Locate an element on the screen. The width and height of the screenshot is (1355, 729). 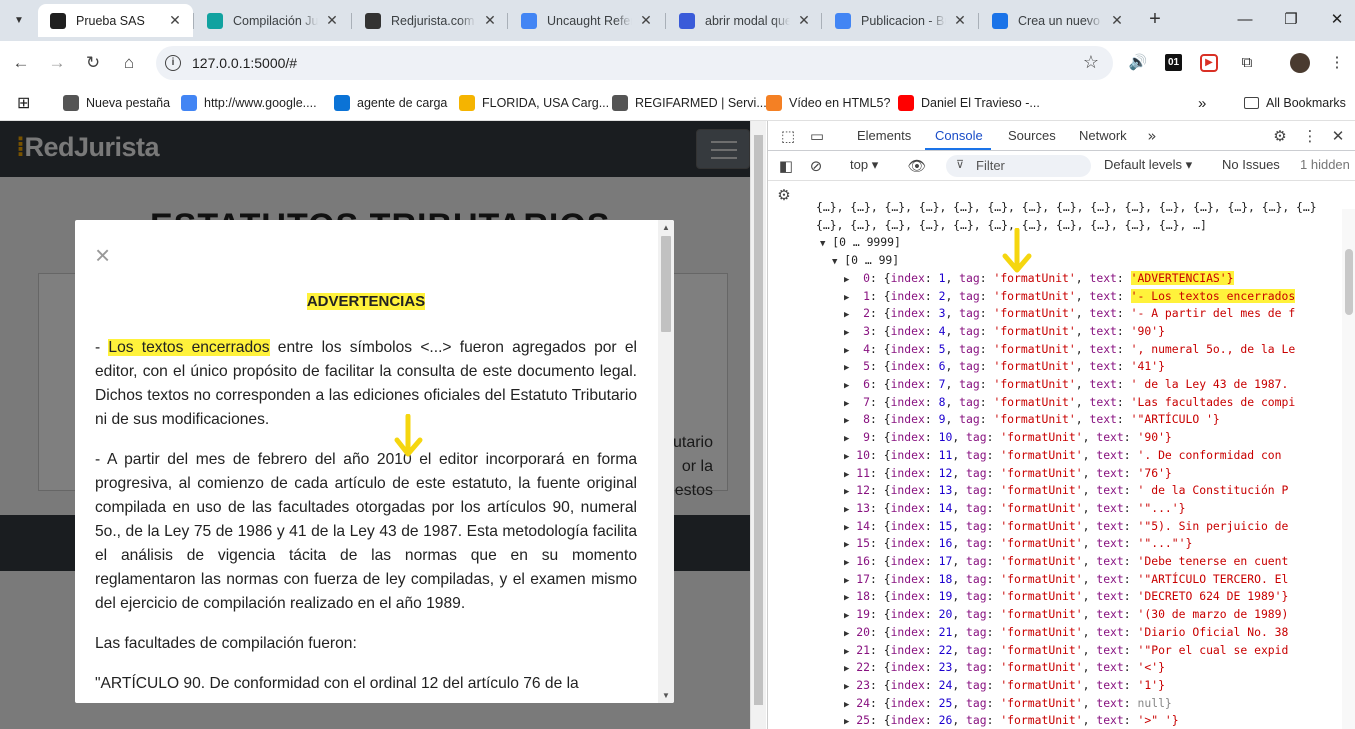
scroll-up-icon: ▲ is located at coordinates (666, 227).